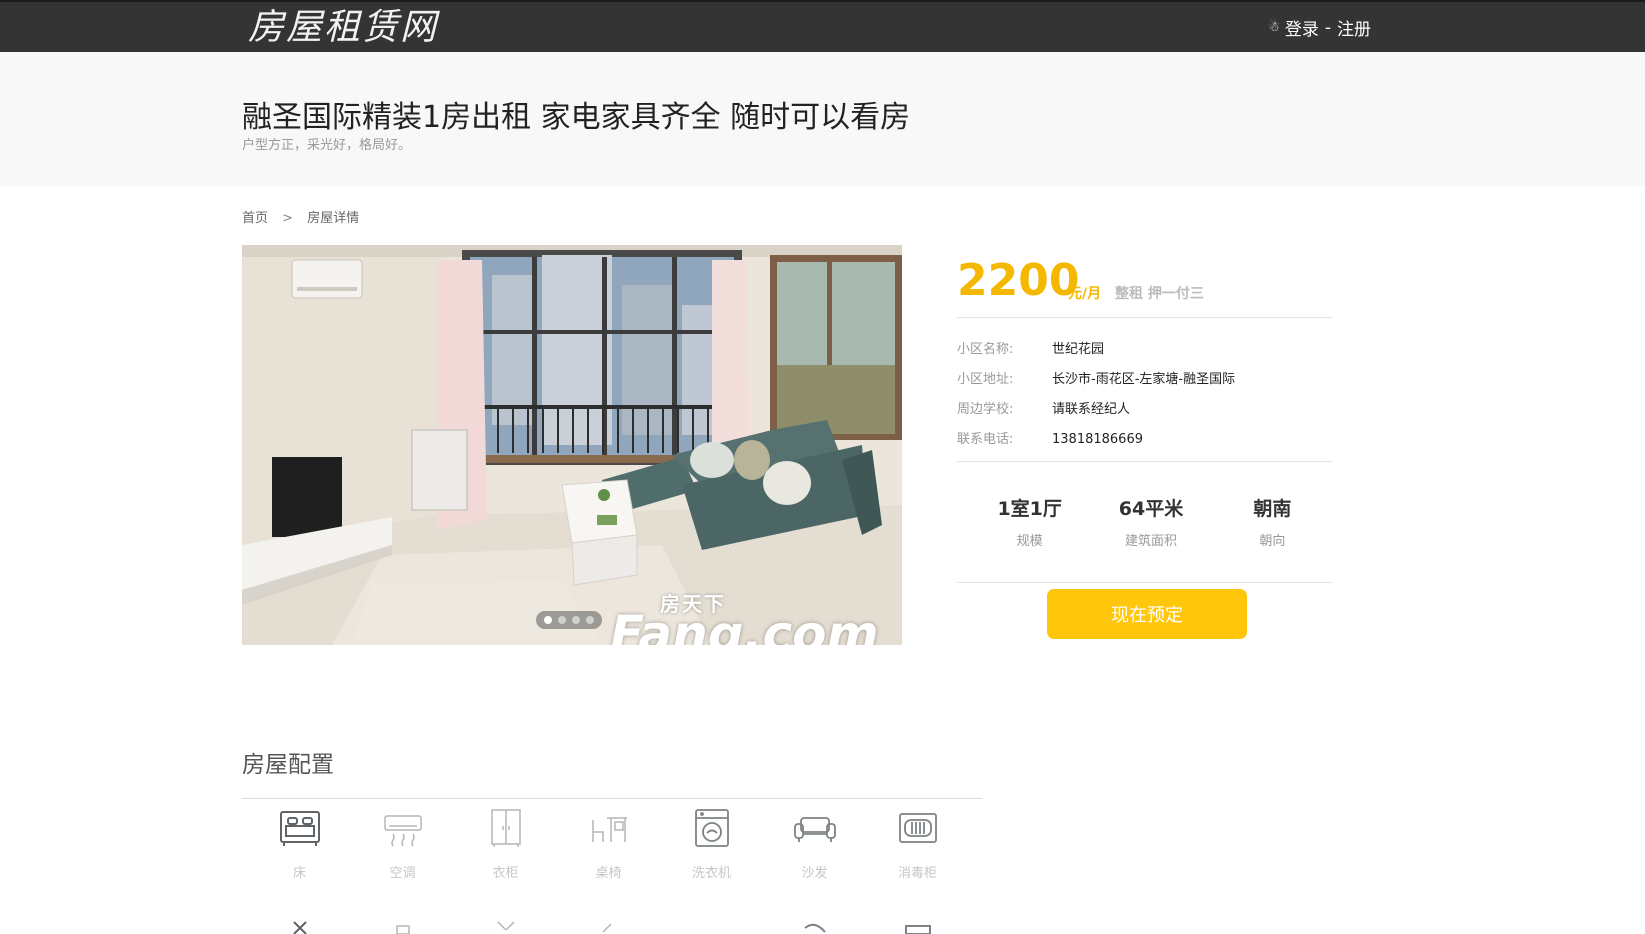 This screenshot has height=934, width=1645. I want to click on detail-label: 联系电话:, so click(985, 439).